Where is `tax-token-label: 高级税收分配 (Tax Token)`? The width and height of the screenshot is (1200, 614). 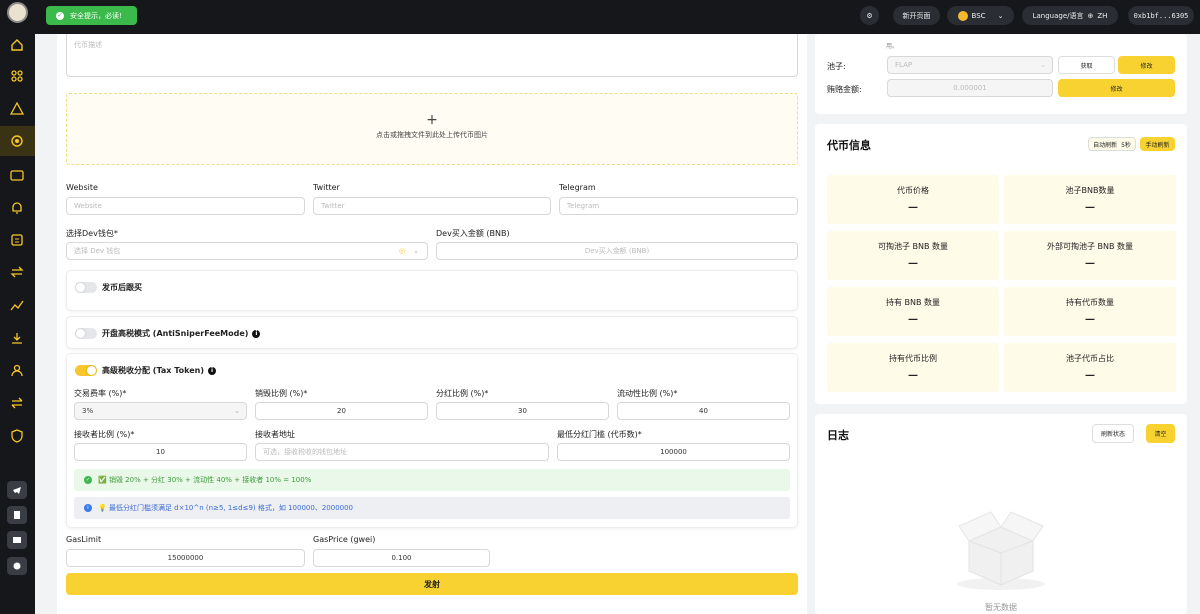
tax-token-label: 高级税收分配 (Tax Token) is located at coordinates (153, 370).